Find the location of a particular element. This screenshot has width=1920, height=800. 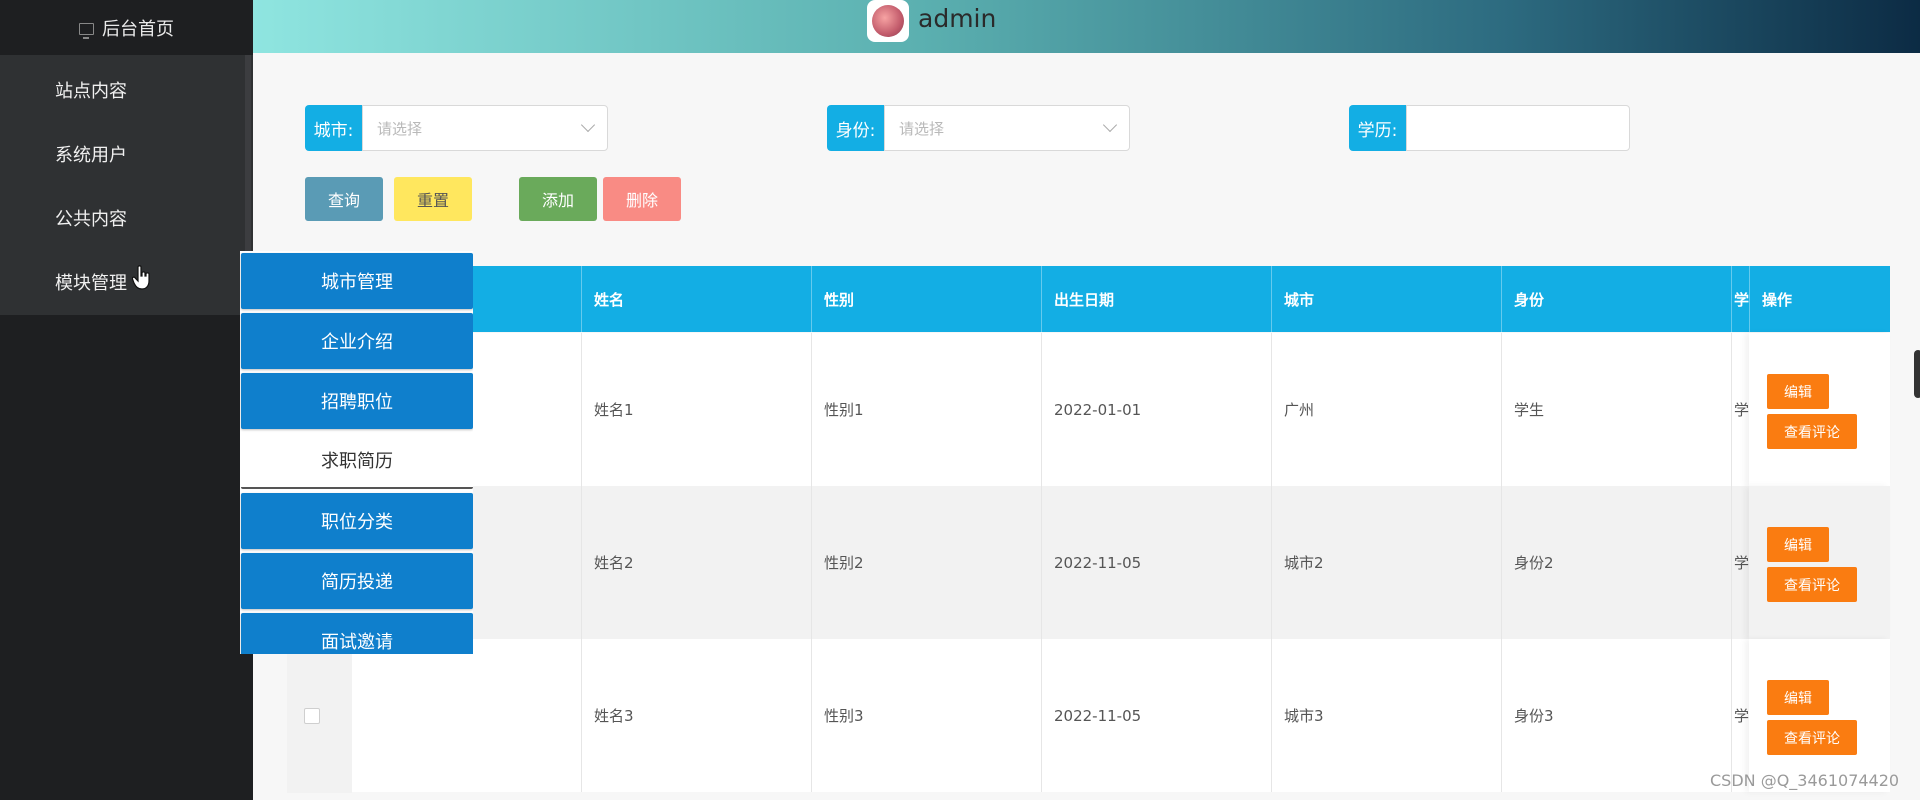

username: admin is located at coordinates (957, 18).